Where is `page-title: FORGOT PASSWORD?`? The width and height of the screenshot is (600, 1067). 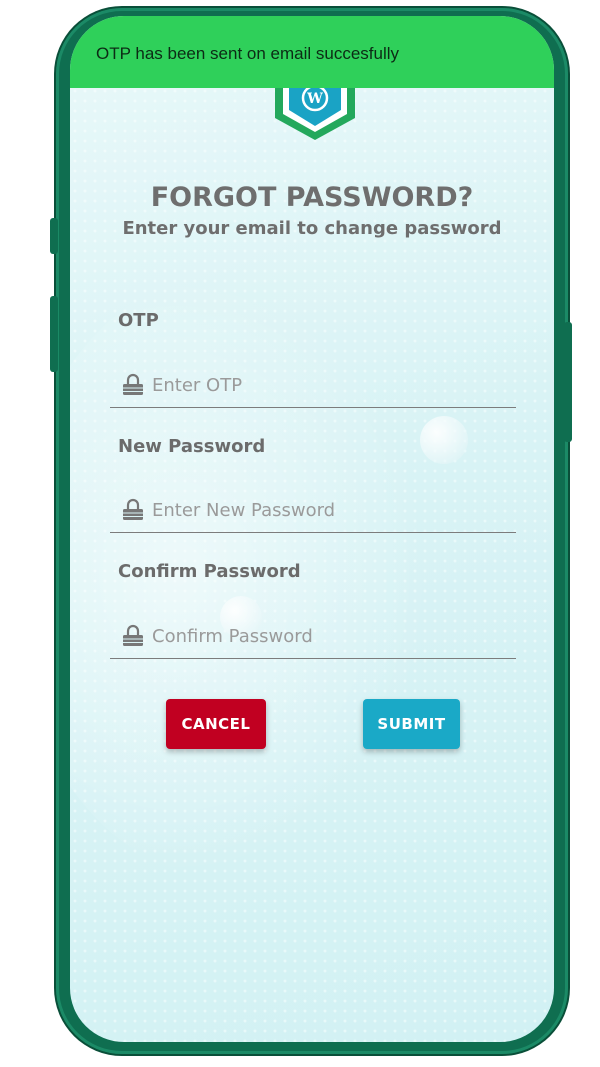
page-title: FORGOT PASSWORD? is located at coordinates (312, 197).